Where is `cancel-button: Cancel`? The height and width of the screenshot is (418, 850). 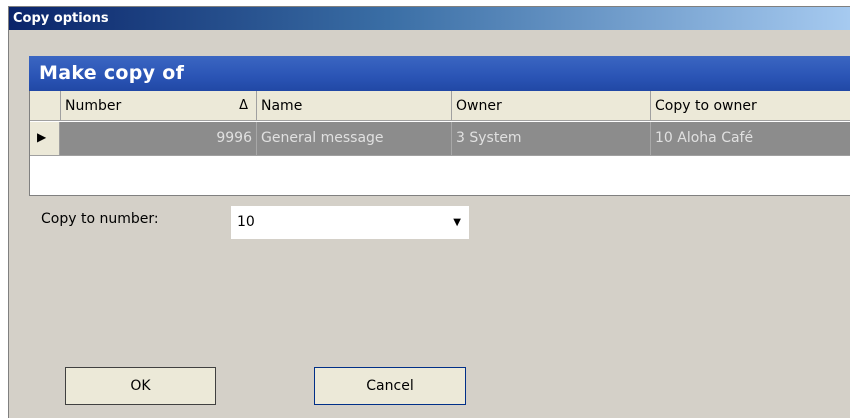 cancel-button: Cancel is located at coordinates (390, 386).